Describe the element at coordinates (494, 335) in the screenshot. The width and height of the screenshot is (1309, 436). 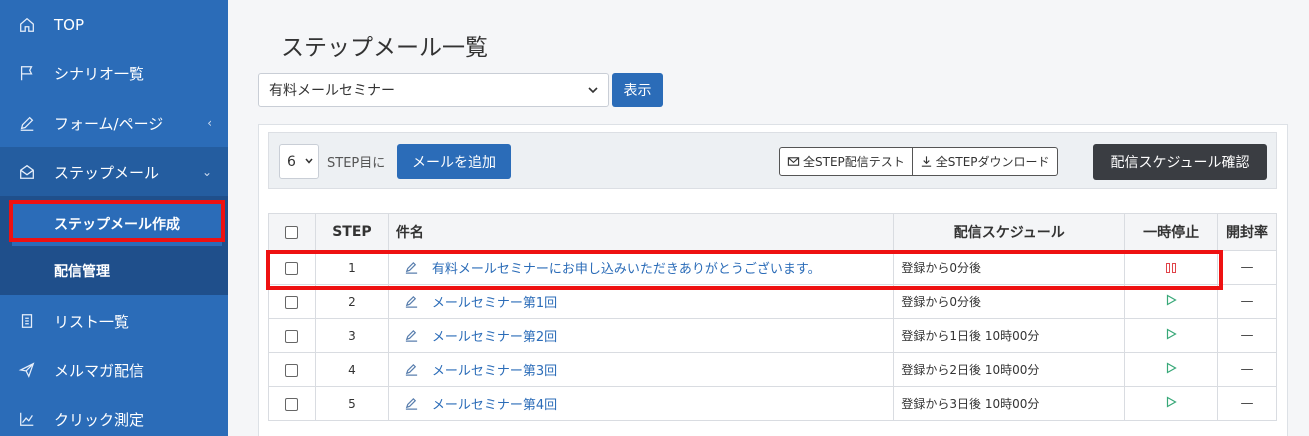
I see `mail-subject-link: メールセミナー第2回` at that location.